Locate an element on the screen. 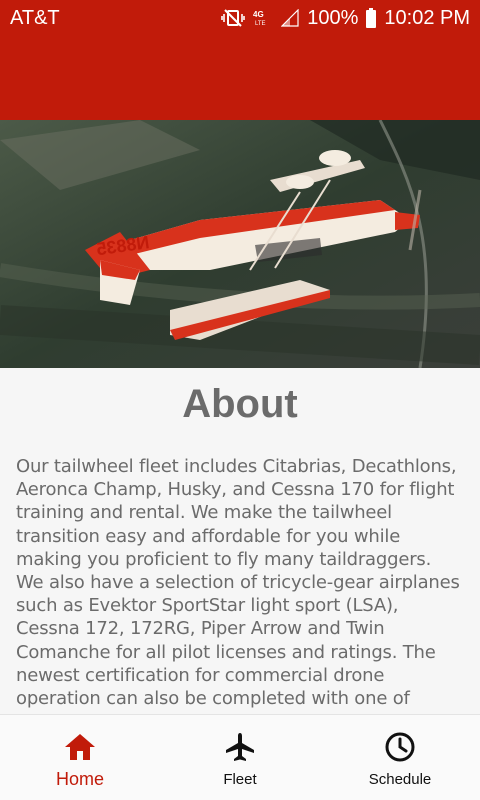 Image resolution: width=480 pixels, height=800 pixels. bottom-navigation: Home Fleet Schedule is located at coordinates (240, 757).